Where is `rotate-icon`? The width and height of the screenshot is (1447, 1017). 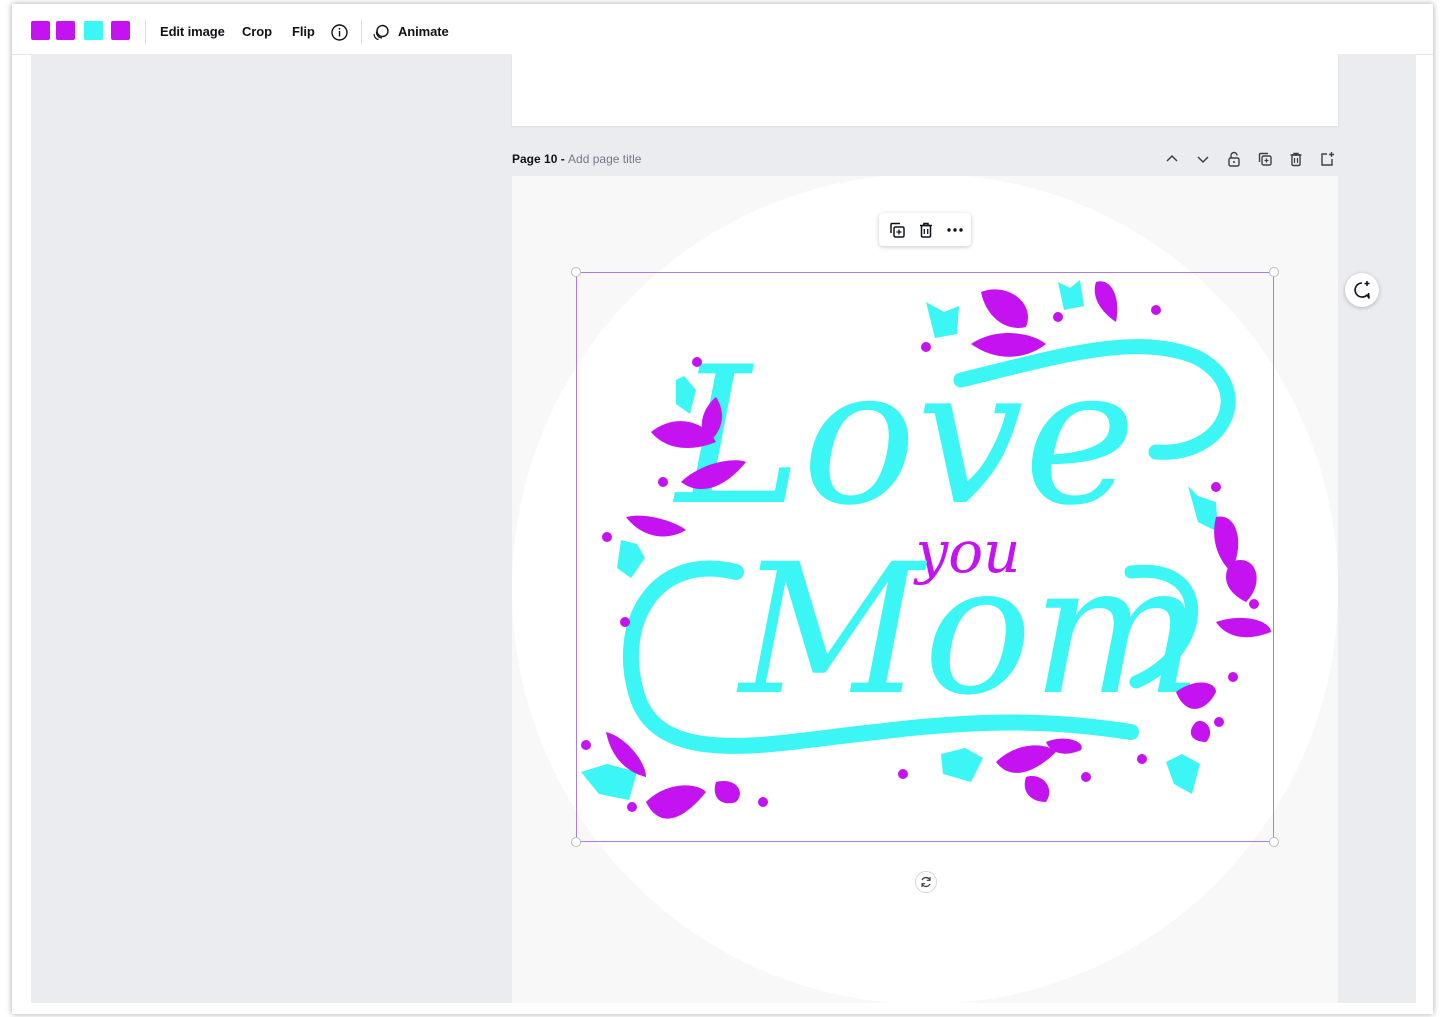
rotate-icon is located at coordinates (926, 882).